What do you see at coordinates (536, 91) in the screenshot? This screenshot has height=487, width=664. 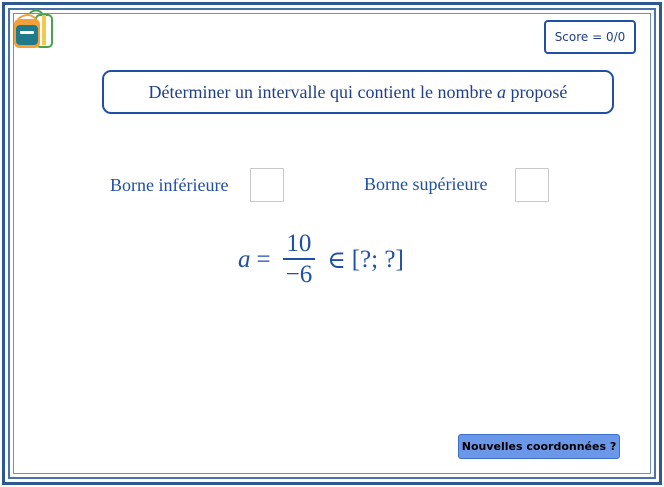 I see `instruction-text-end: proposé` at bounding box center [536, 91].